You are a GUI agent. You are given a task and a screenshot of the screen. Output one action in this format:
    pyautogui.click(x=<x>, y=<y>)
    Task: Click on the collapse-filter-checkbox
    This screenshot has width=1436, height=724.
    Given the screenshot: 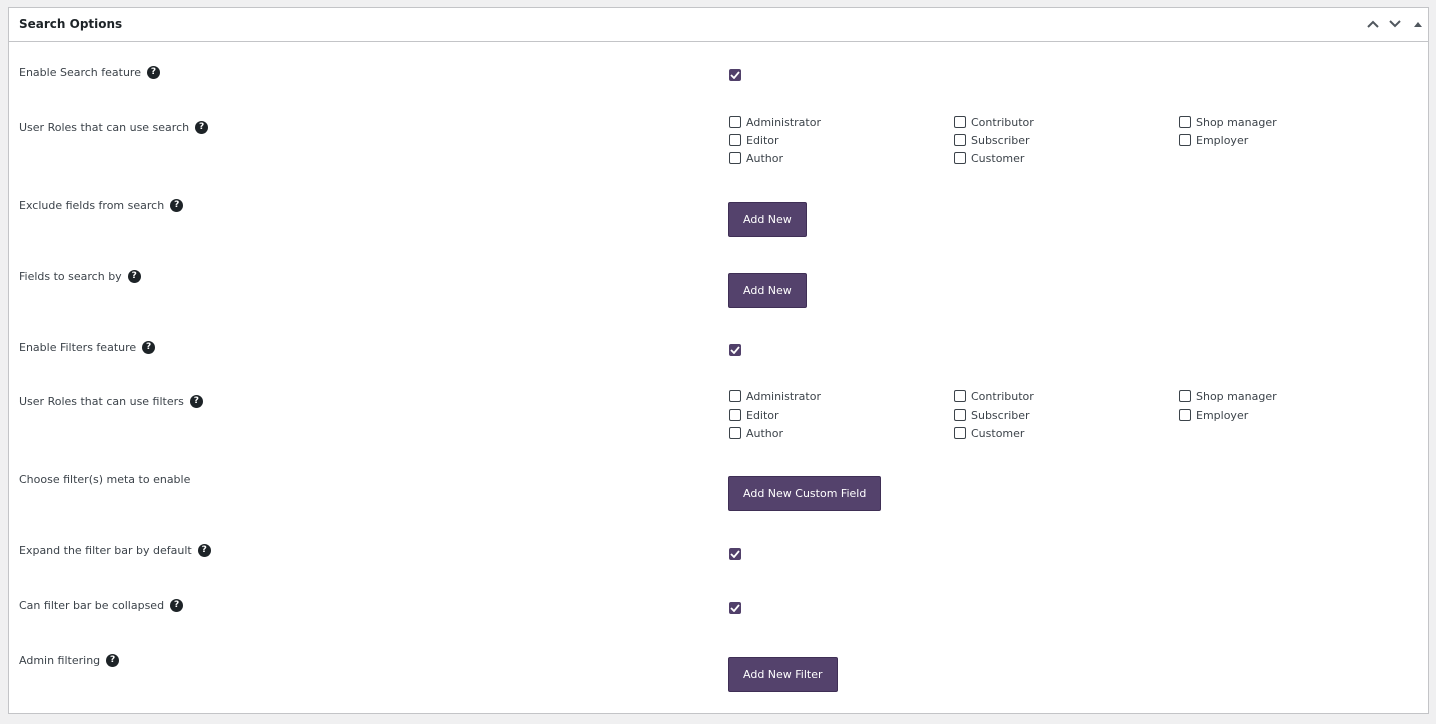 What is the action you would take?
    pyautogui.click(x=735, y=608)
    